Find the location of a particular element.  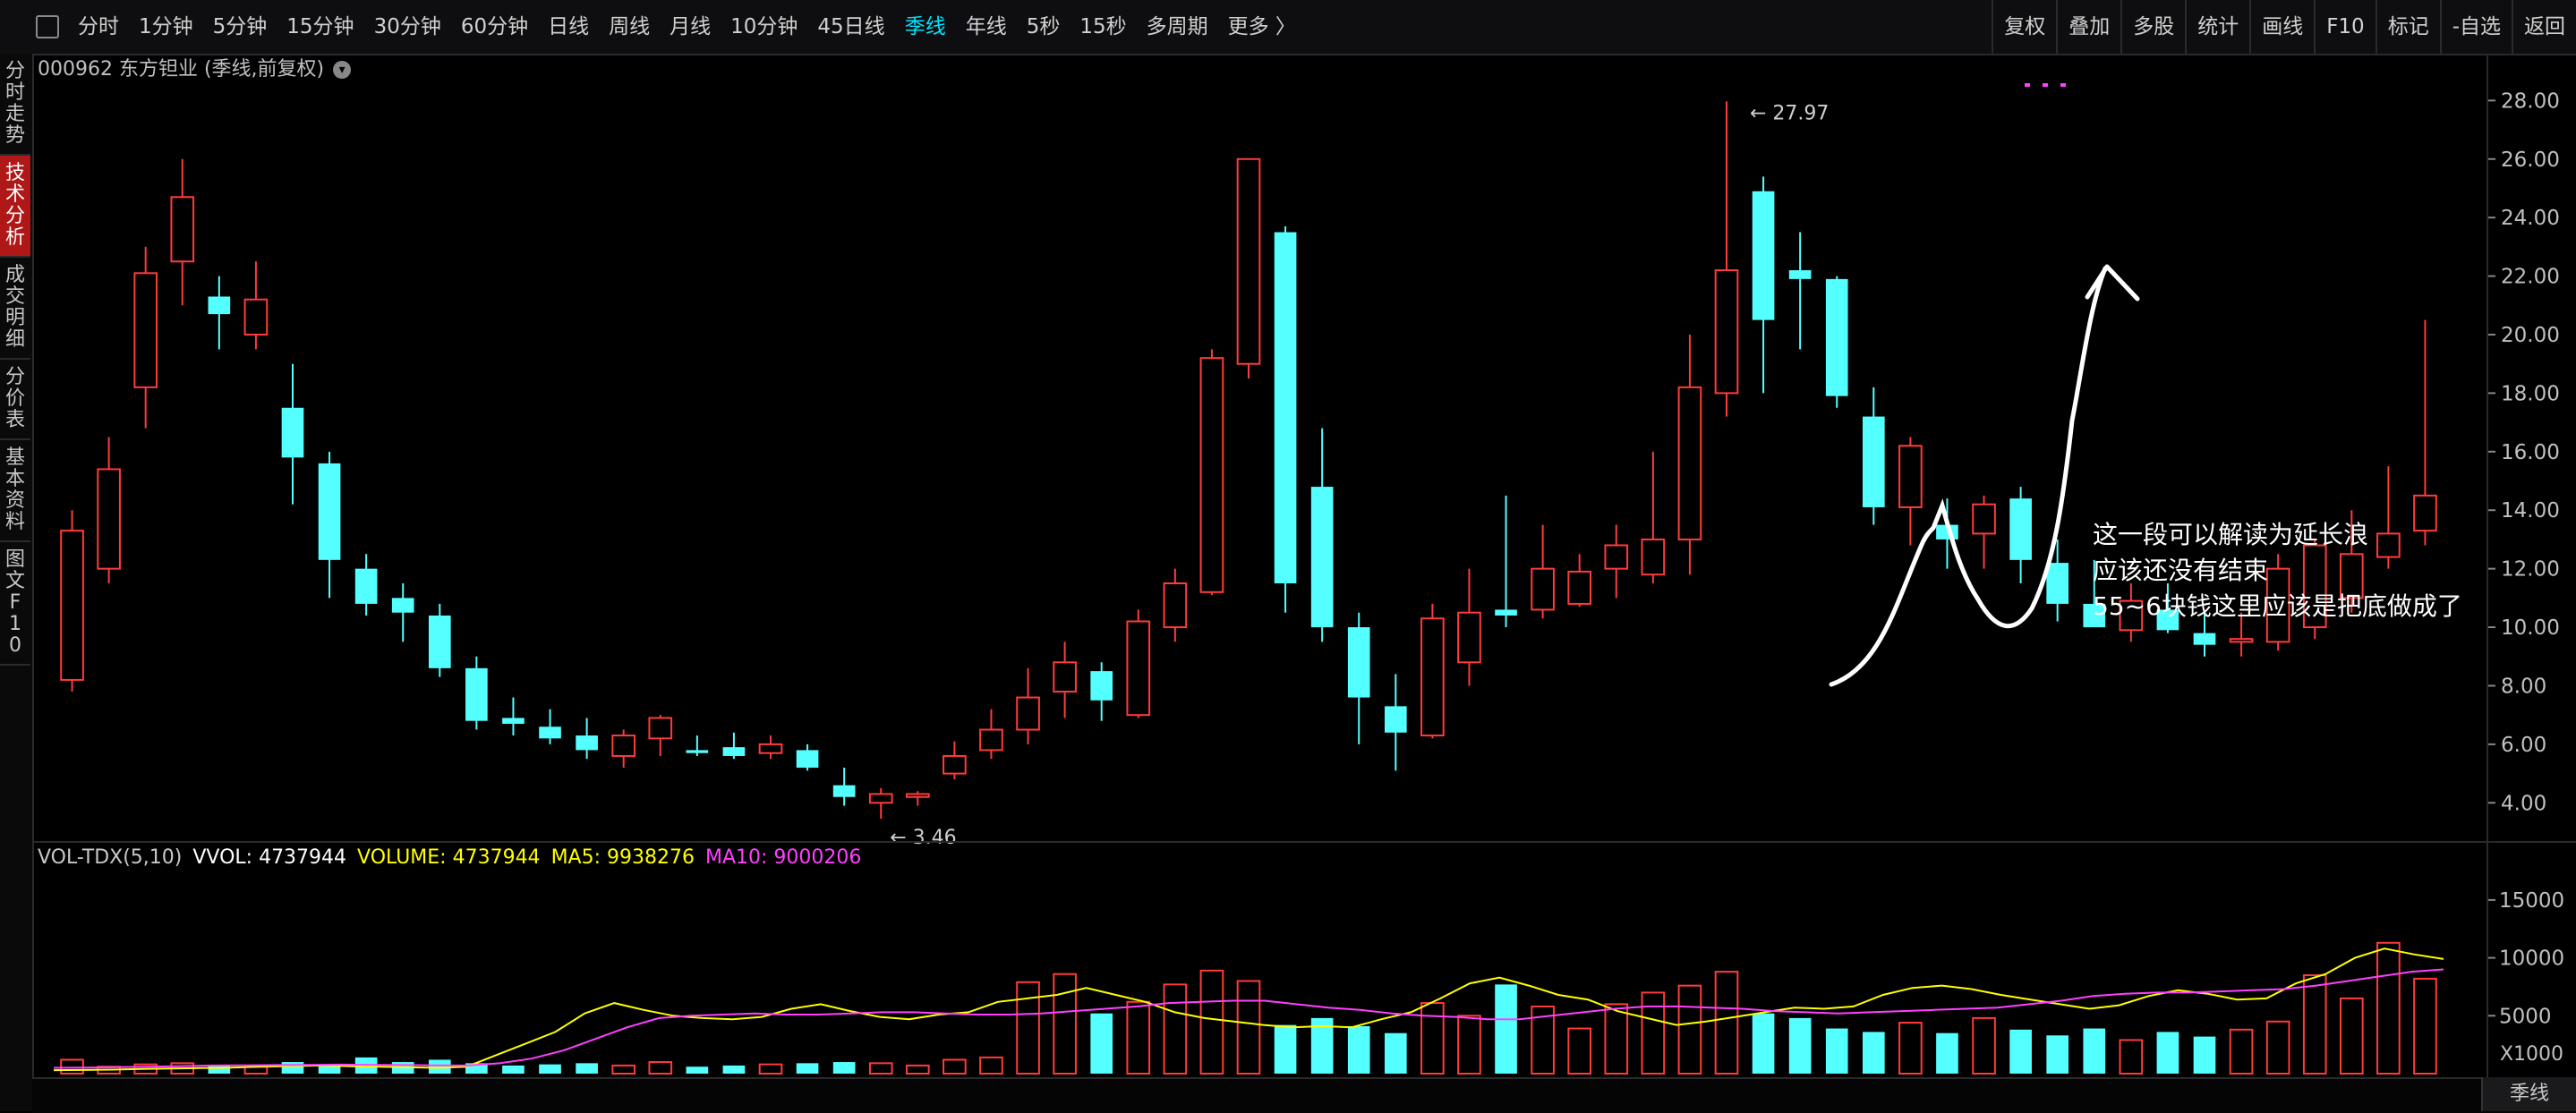

price-tick-label: 10.00 is located at coordinates (2530, 628).